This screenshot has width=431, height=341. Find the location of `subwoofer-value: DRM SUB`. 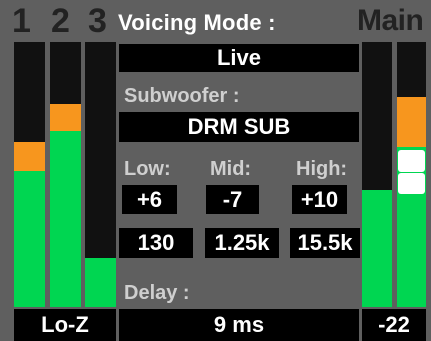

subwoofer-value: DRM SUB is located at coordinates (239, 127).